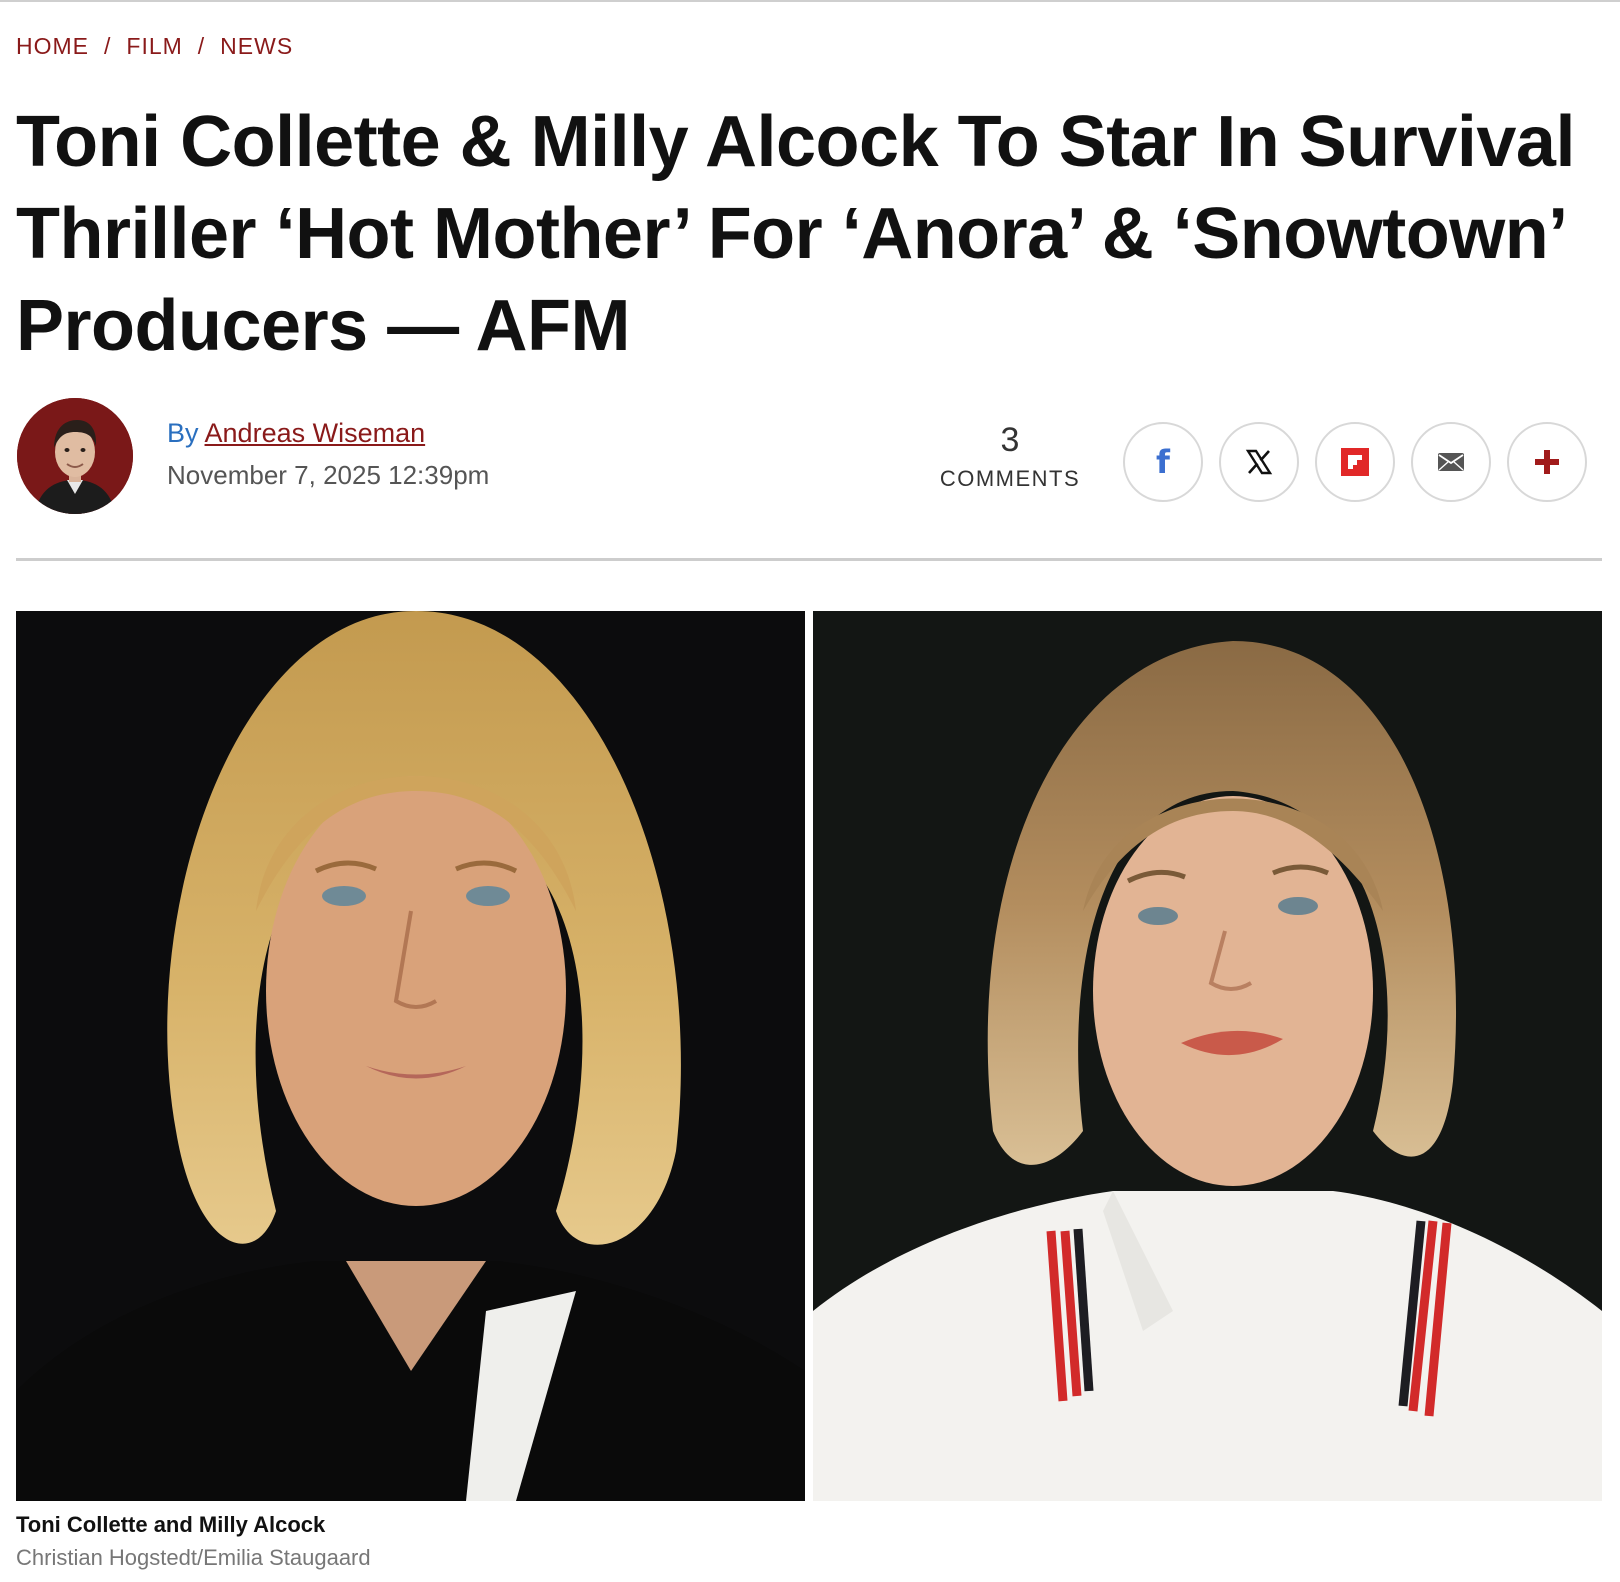  I want to click on breadcrumb: HOME / FILM / NEWS, so click(154, 46).